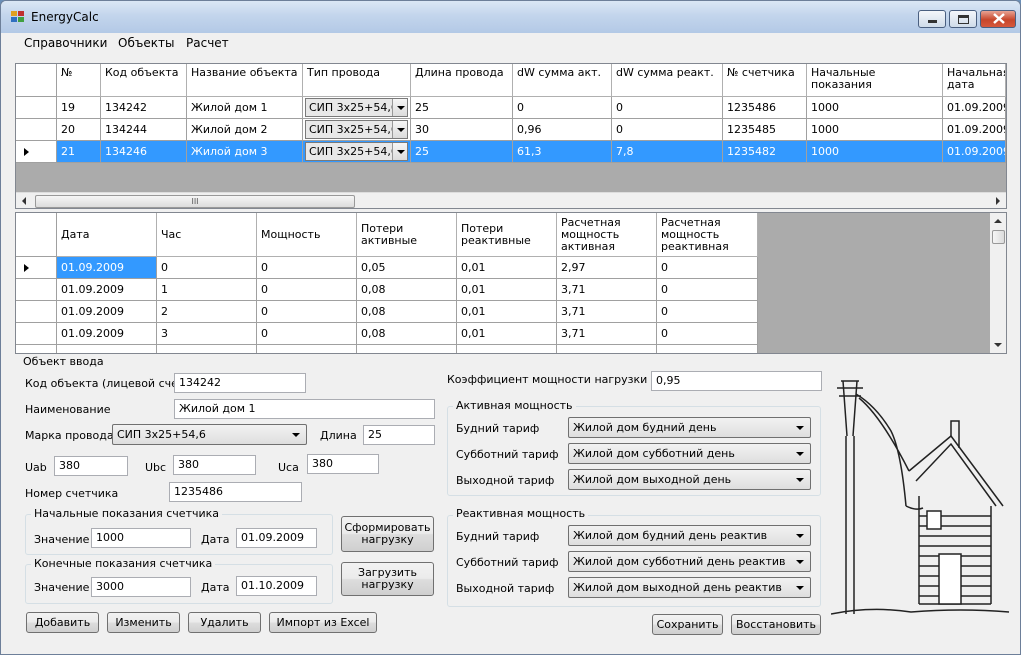  What do you see at coordinates (79, 80) in the screenshot?
I see `objects-column-header: №` at bounding box center [79, 80].